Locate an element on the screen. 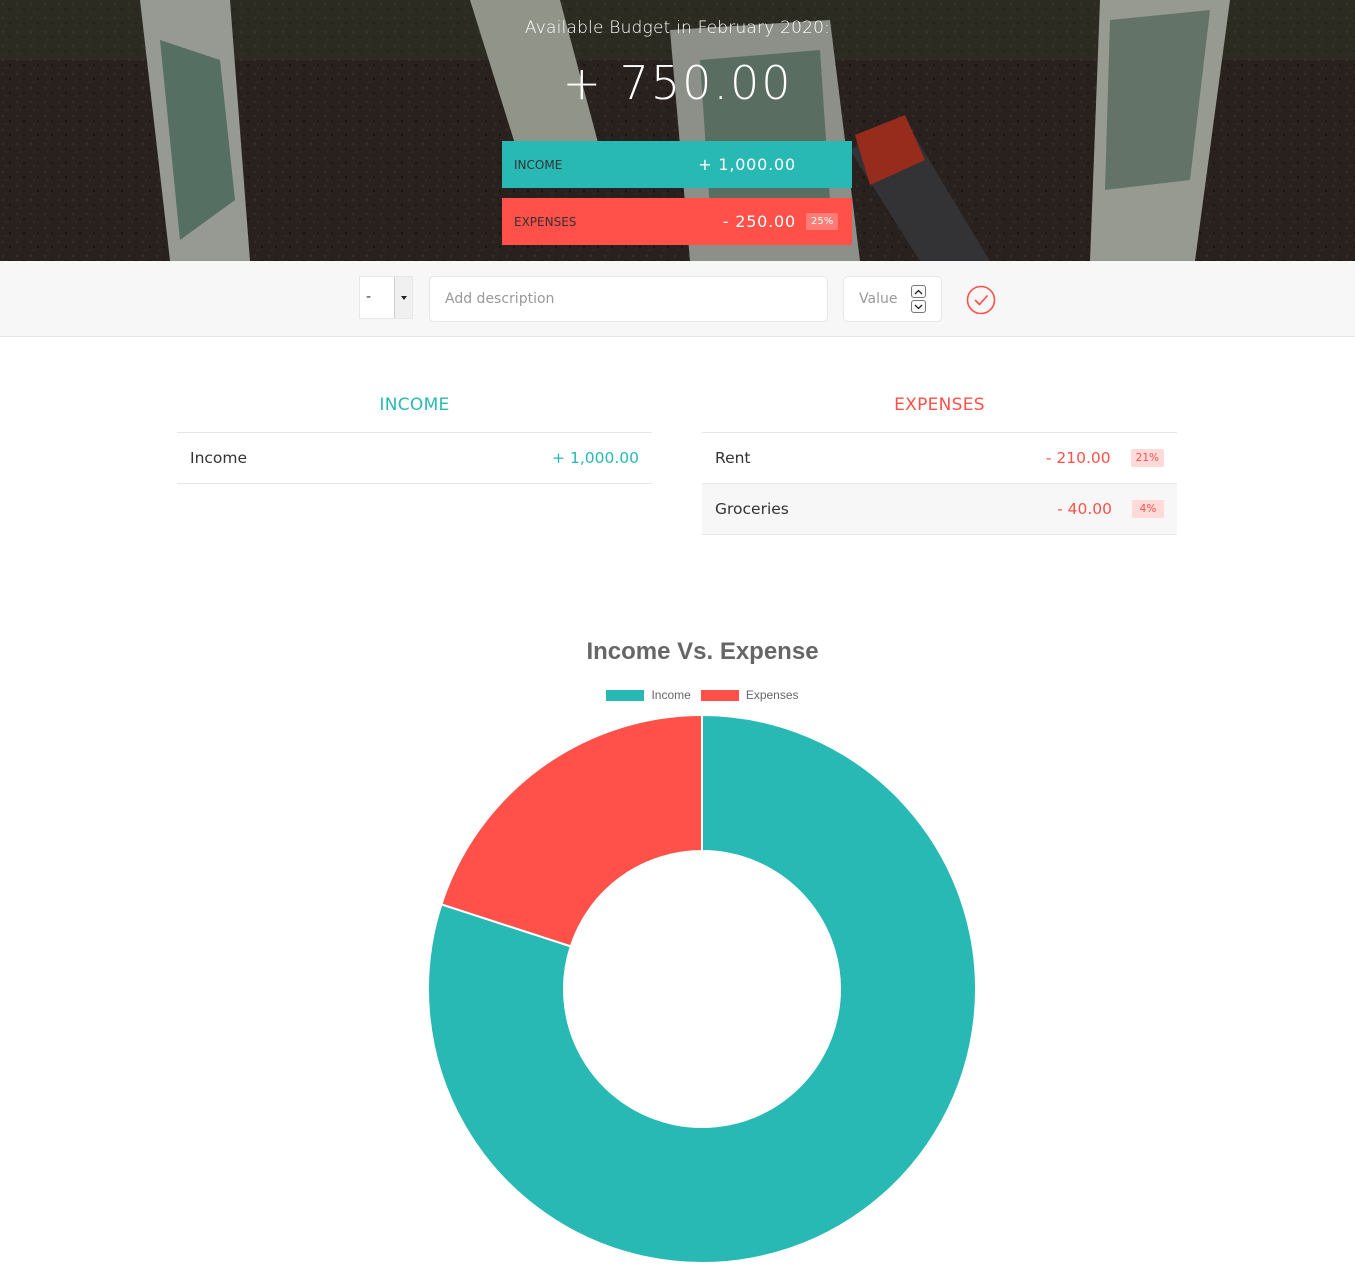 The height and width of the screenshot is (1275, 1355). legend-swatch-expenses is located at coordinates (719, 695).